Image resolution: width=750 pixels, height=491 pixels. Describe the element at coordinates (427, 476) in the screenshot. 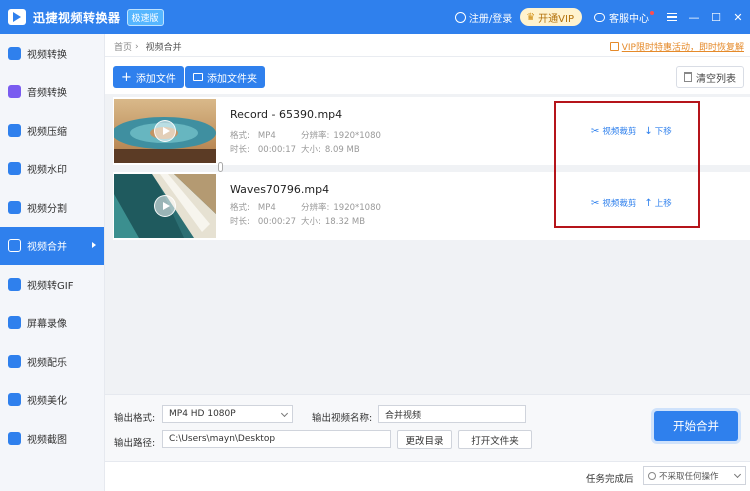

I see `status-bar: 任务完成后 不采取任何操作` at that location.